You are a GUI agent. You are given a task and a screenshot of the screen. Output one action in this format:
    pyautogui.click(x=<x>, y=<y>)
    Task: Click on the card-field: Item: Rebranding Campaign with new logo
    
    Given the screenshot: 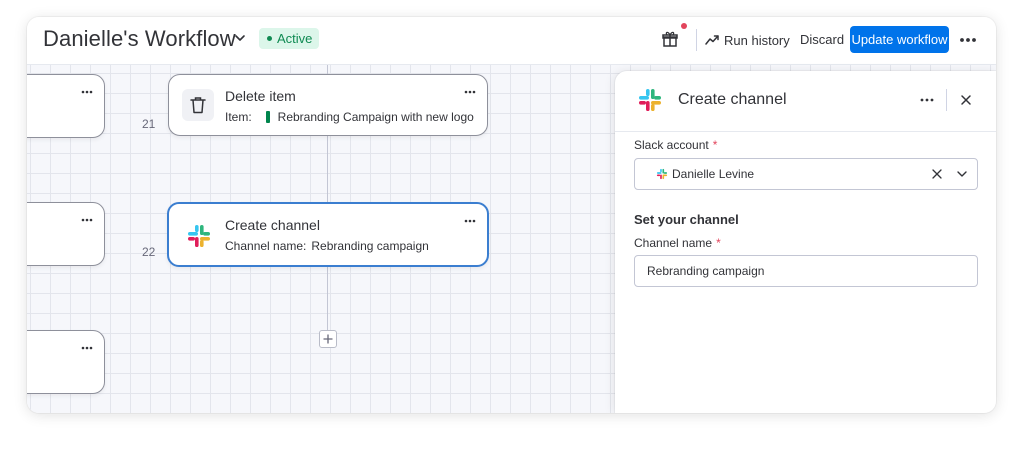 What is the action you would take?
    pyautogui.click(x=349, y=117)
    